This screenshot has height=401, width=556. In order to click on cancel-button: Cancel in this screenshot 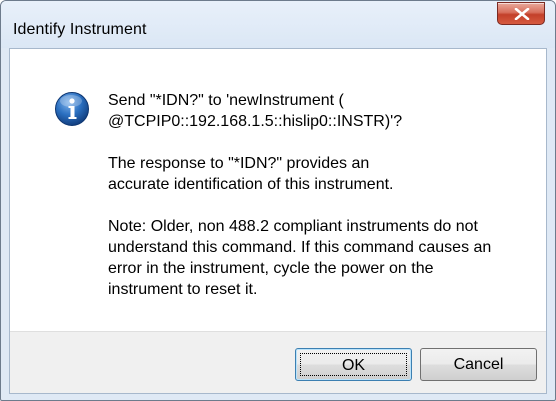, I will do `click(478, 364)`.